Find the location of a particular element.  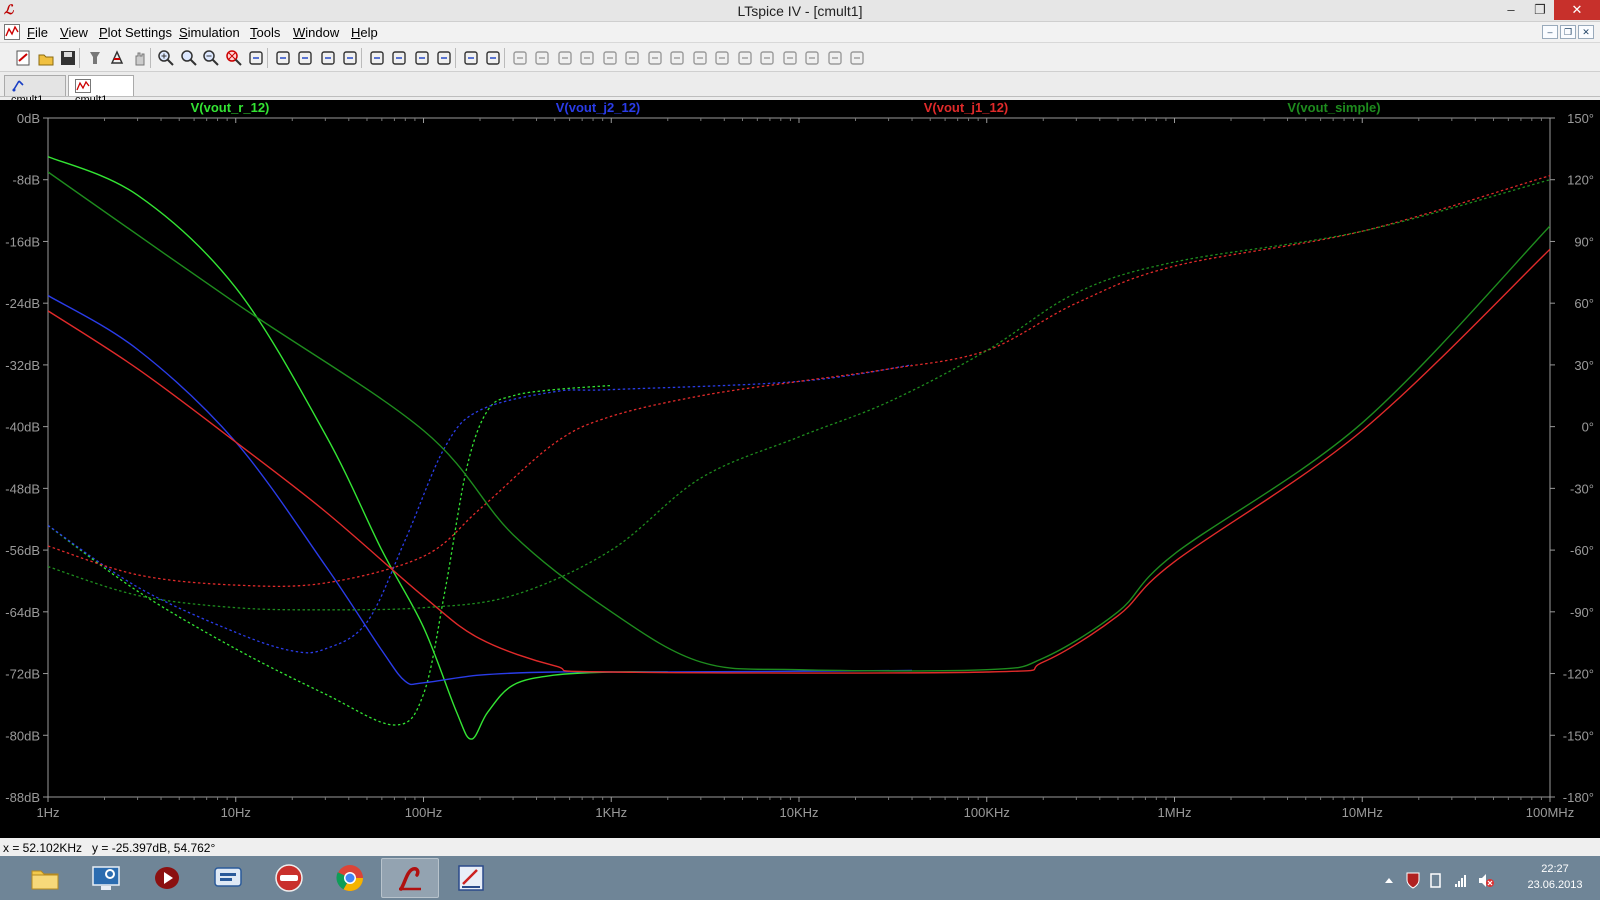

taskbar-messenger is located at coordinates (228, 878).